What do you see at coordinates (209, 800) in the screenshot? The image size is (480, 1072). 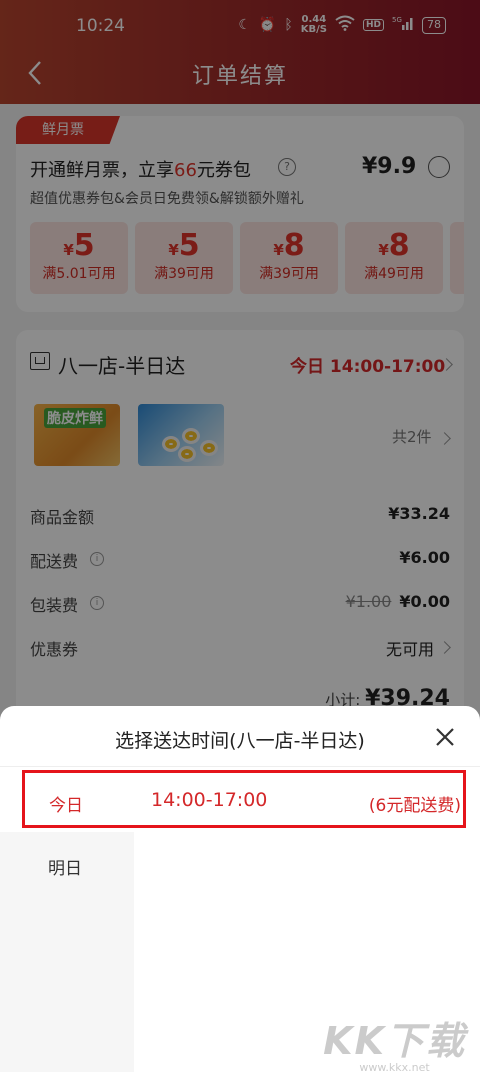 I see `time-slot: 14:00-17:00` at bounding box center [209, 800].